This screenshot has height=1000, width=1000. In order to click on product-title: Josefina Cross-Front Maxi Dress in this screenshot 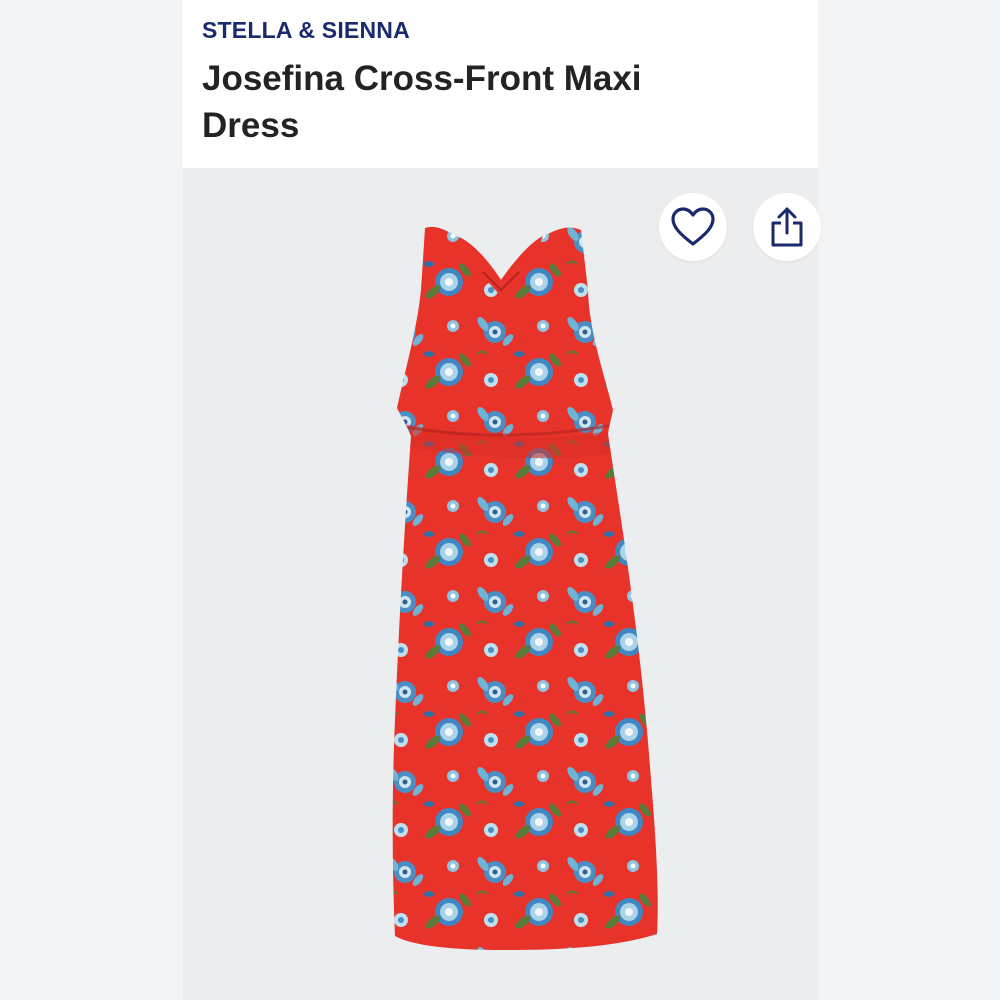, I will do `click(422, 102)`.